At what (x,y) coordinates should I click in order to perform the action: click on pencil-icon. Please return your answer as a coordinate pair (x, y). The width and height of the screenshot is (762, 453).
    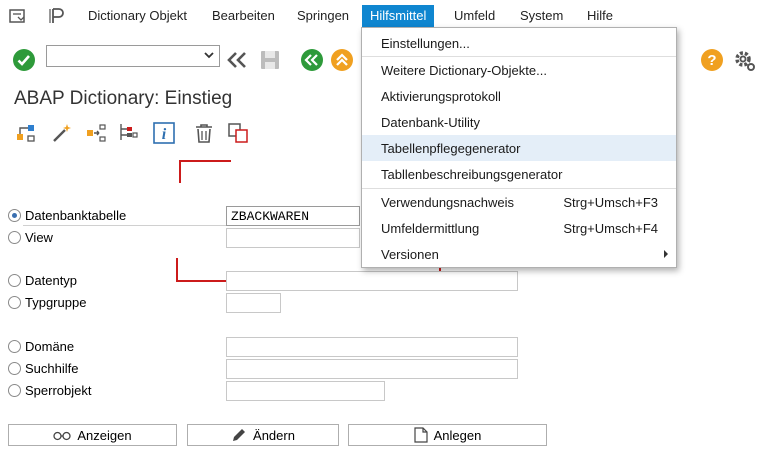
    Looking at the image, I should click on (239, 435).